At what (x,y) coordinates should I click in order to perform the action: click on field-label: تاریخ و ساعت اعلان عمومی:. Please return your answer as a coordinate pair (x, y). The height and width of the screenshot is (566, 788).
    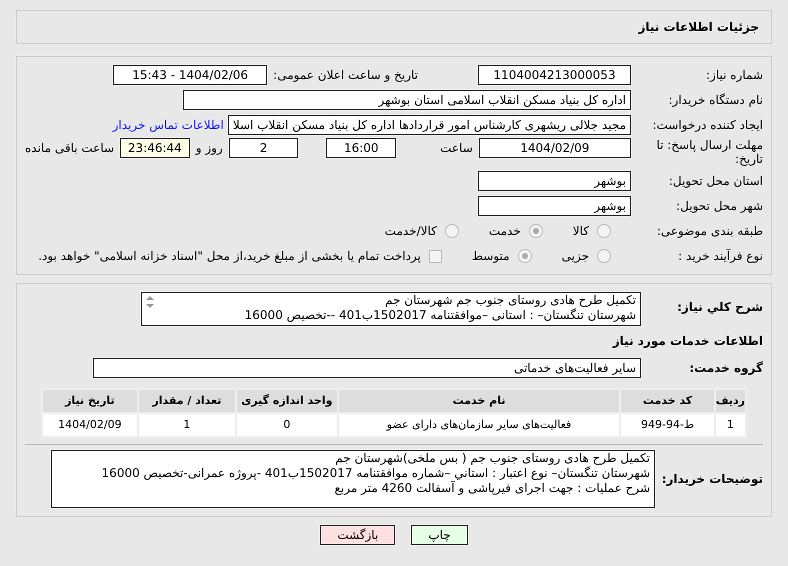
    Looking at the image, I should click on (345, 75).